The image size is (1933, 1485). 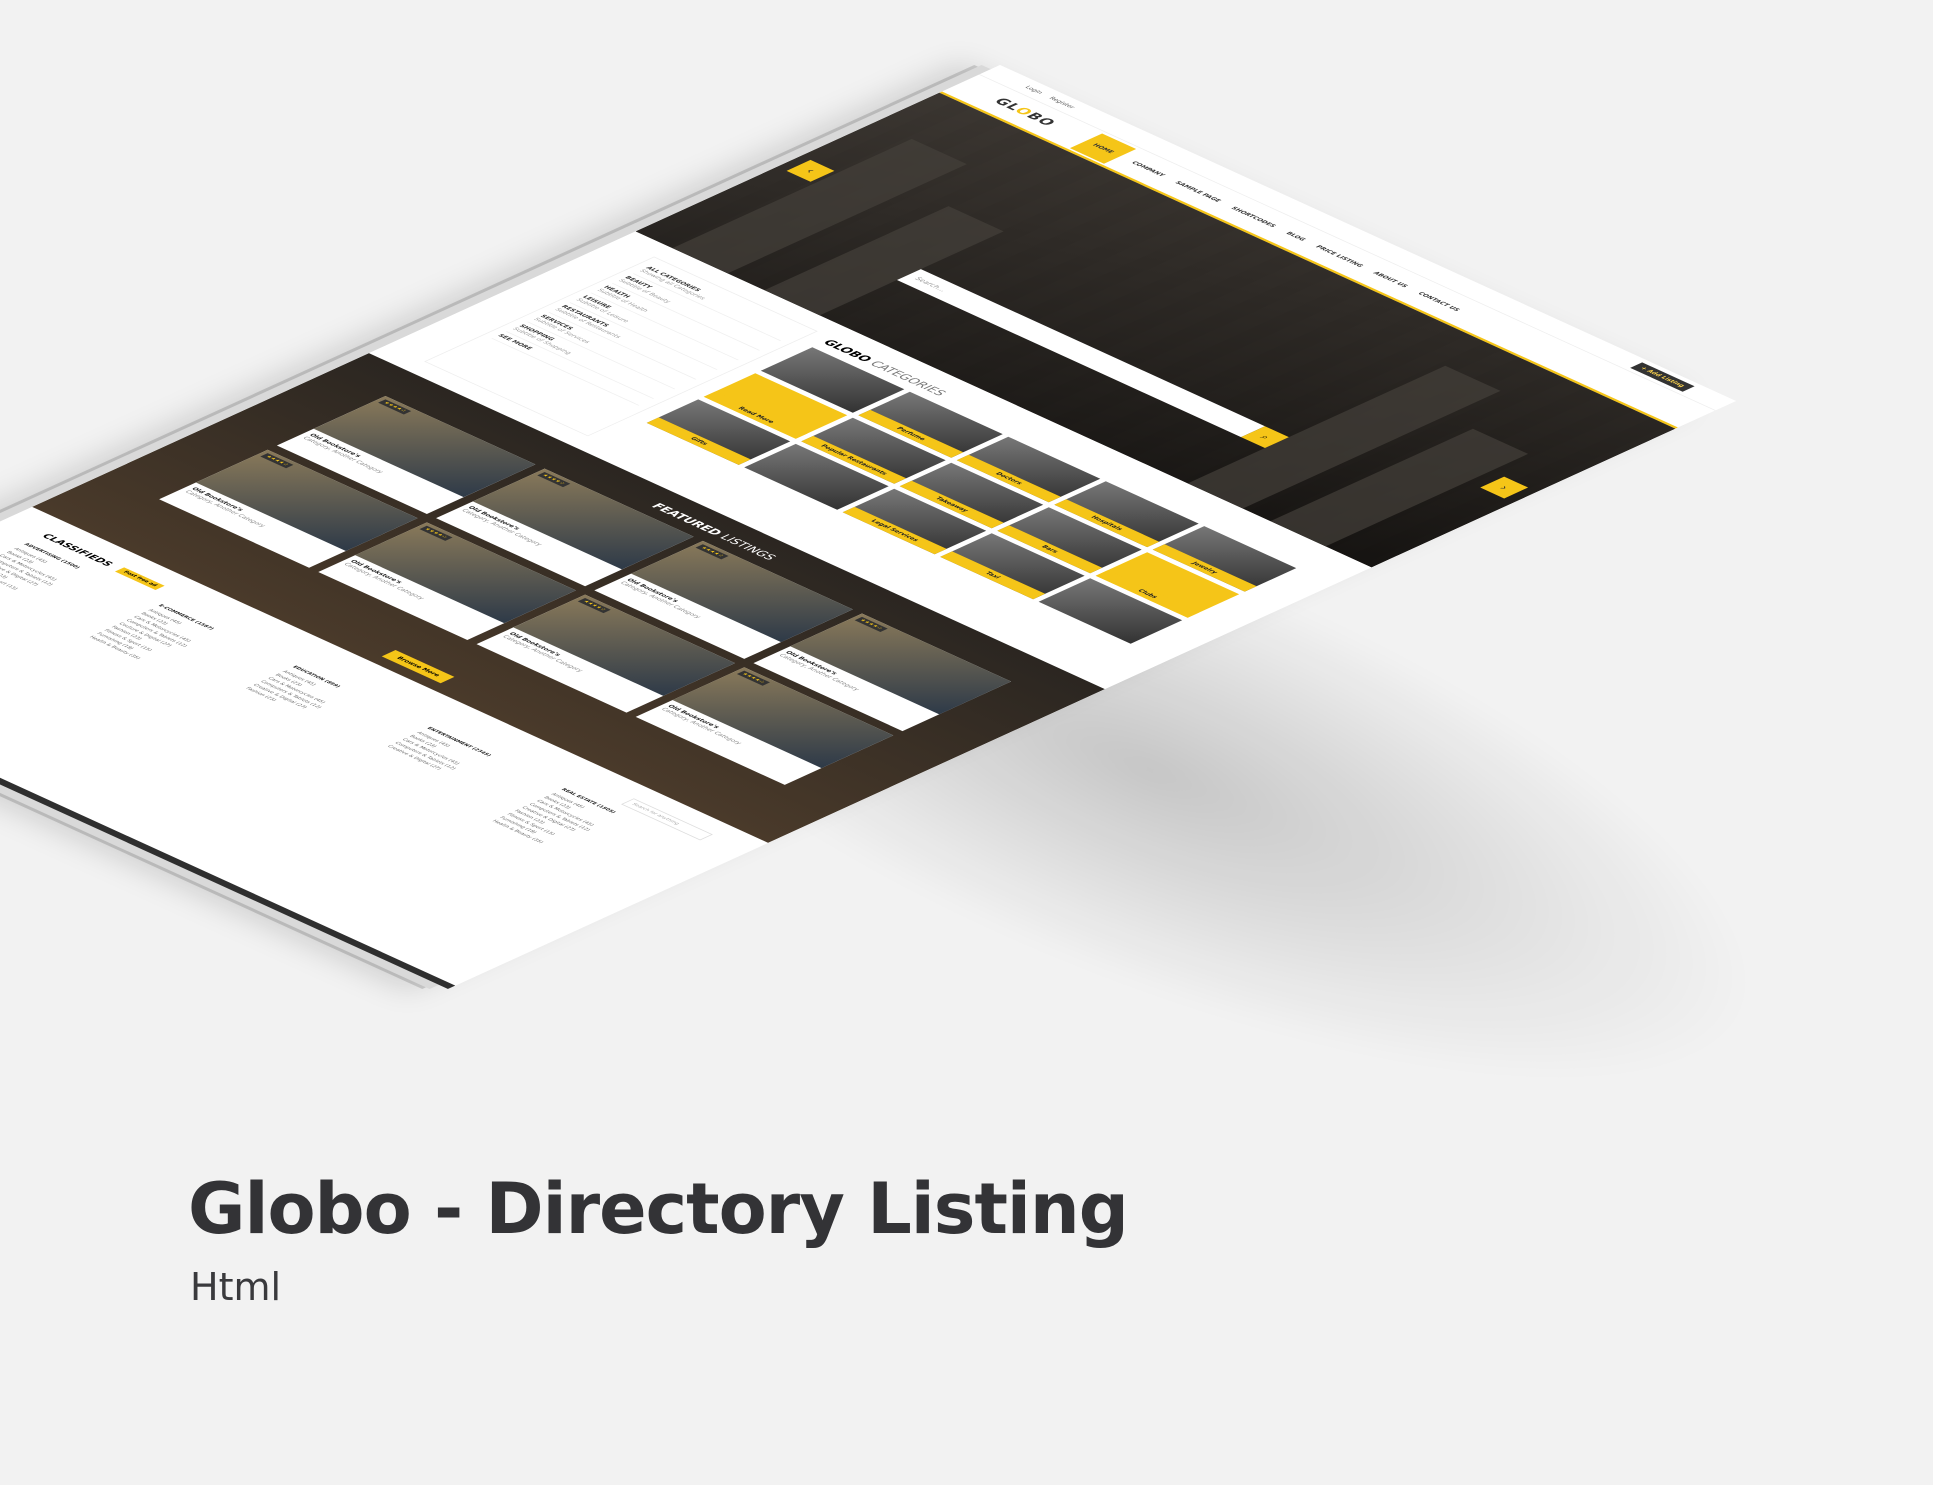 What do you see at coordinates (236, 1287) in the screenshot?
I see `caption-subtitle: Html` at bounding box center [236, 1287].